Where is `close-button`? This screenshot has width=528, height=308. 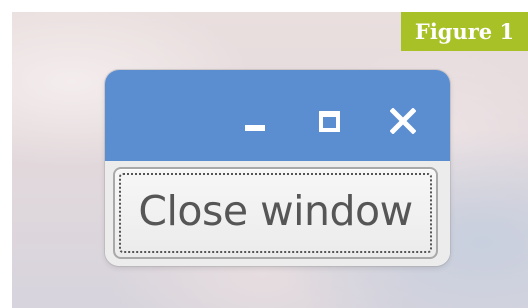
close-button is located at coordinates (403, 117).